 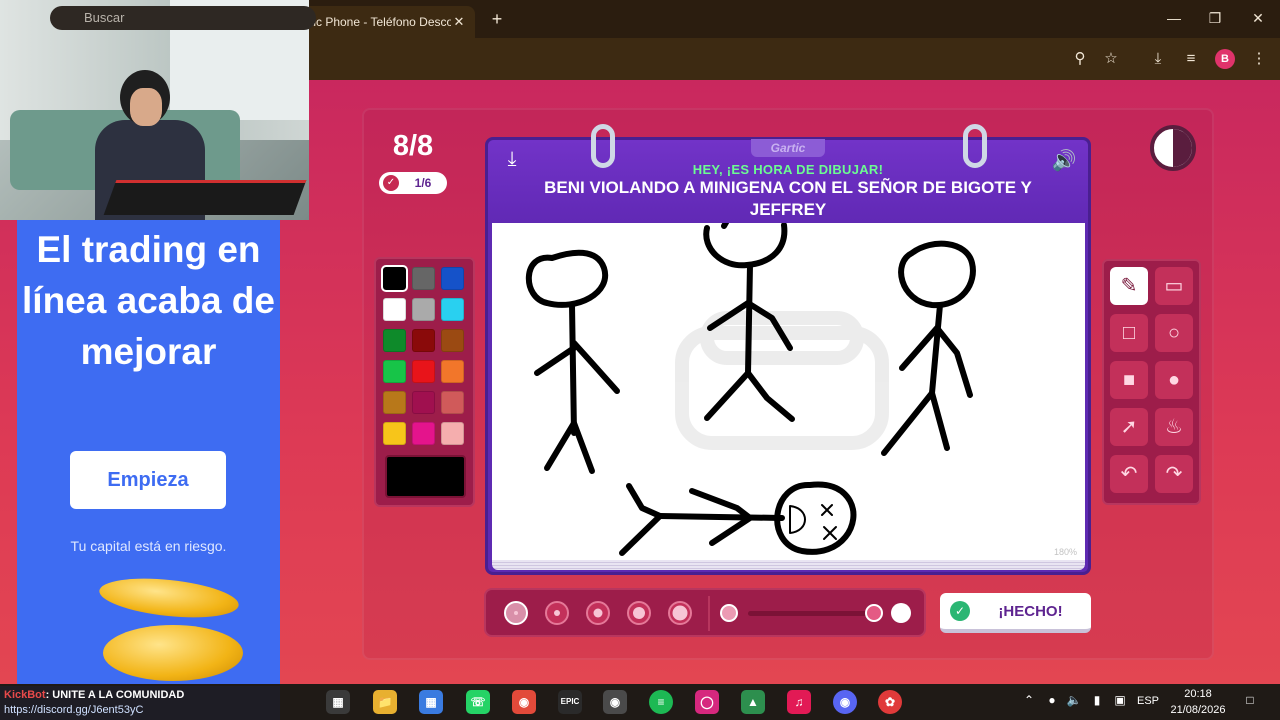 I want to click on new-tab-button: +, so click(x=497, y=19).